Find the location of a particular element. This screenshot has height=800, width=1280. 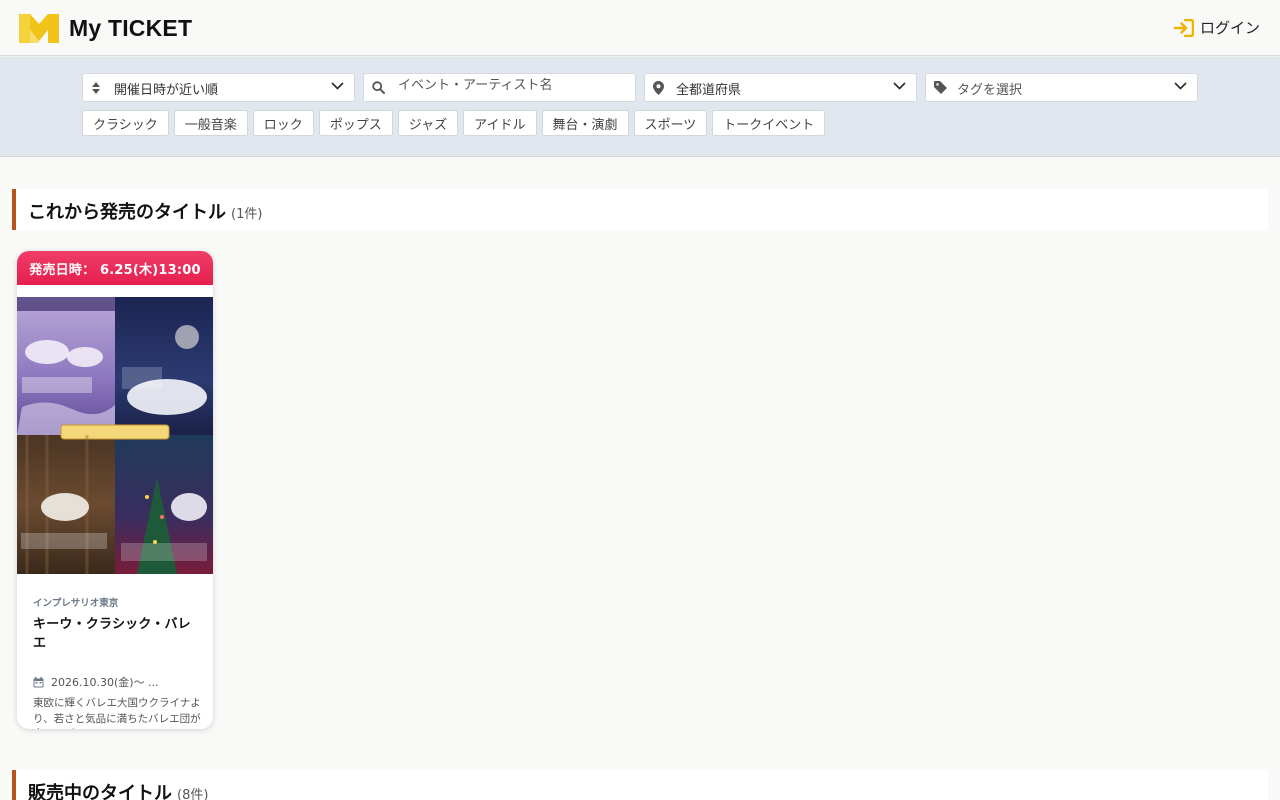

event-title: キーウ・クラシック・バレエ is located at coordinates (112, 634).